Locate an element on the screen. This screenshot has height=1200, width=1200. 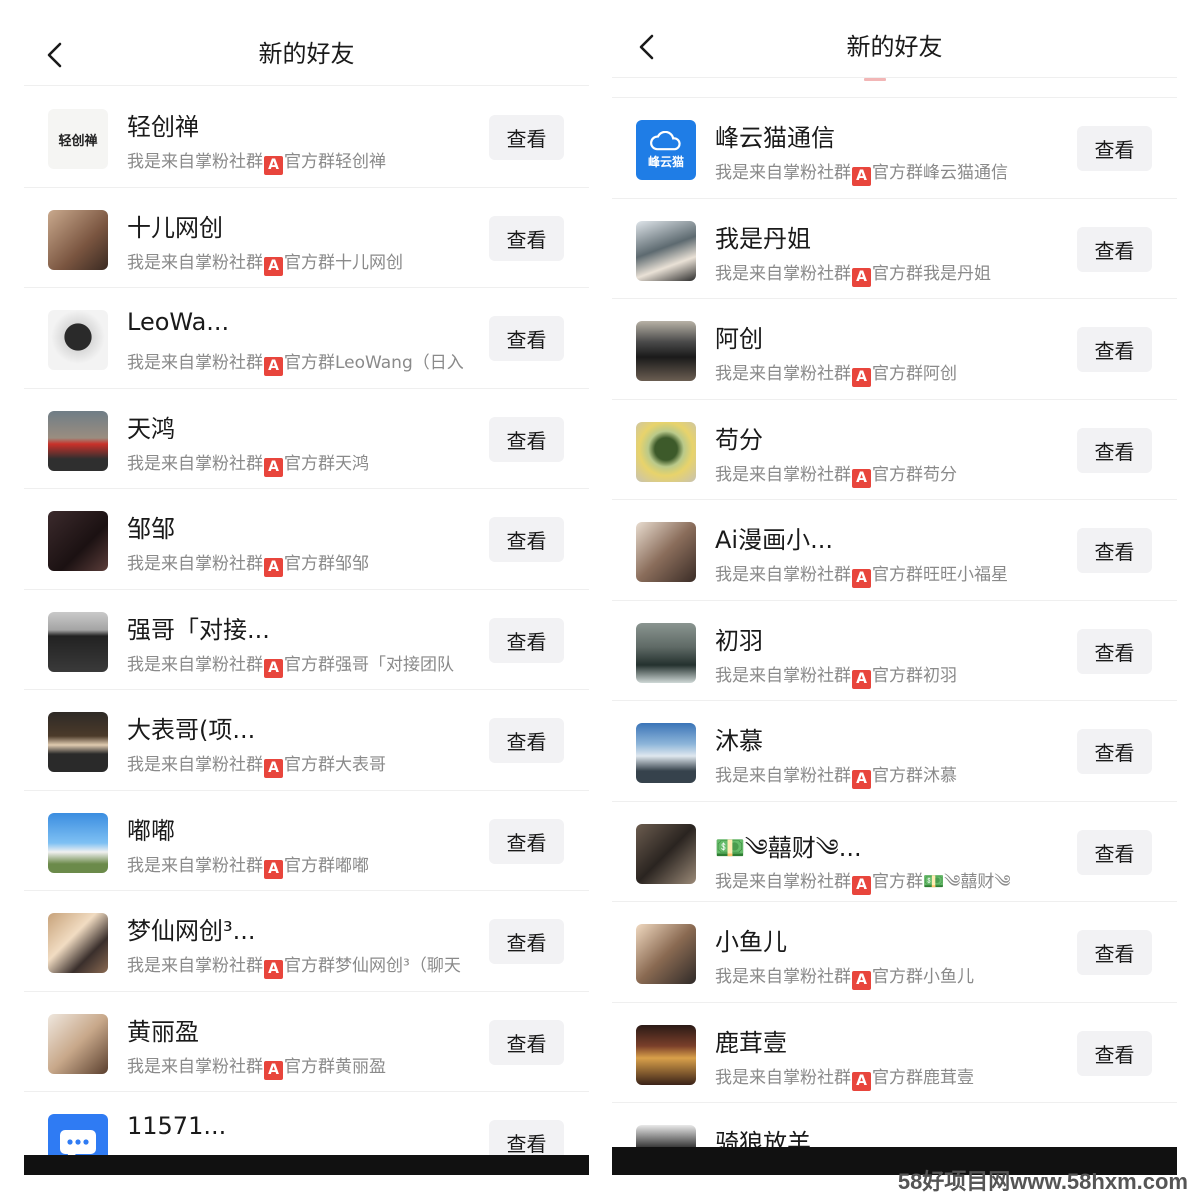
friend-request-row: 轻创禅 轻创禅 我是来自掌粉社群 A 官方群轻创禅 查看 is located at coordinates (306, 137).